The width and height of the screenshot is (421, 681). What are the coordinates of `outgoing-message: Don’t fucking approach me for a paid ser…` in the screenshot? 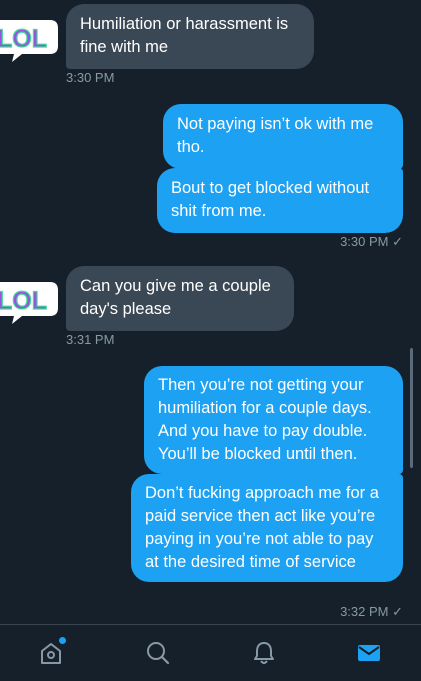 It's located at (267, 528).